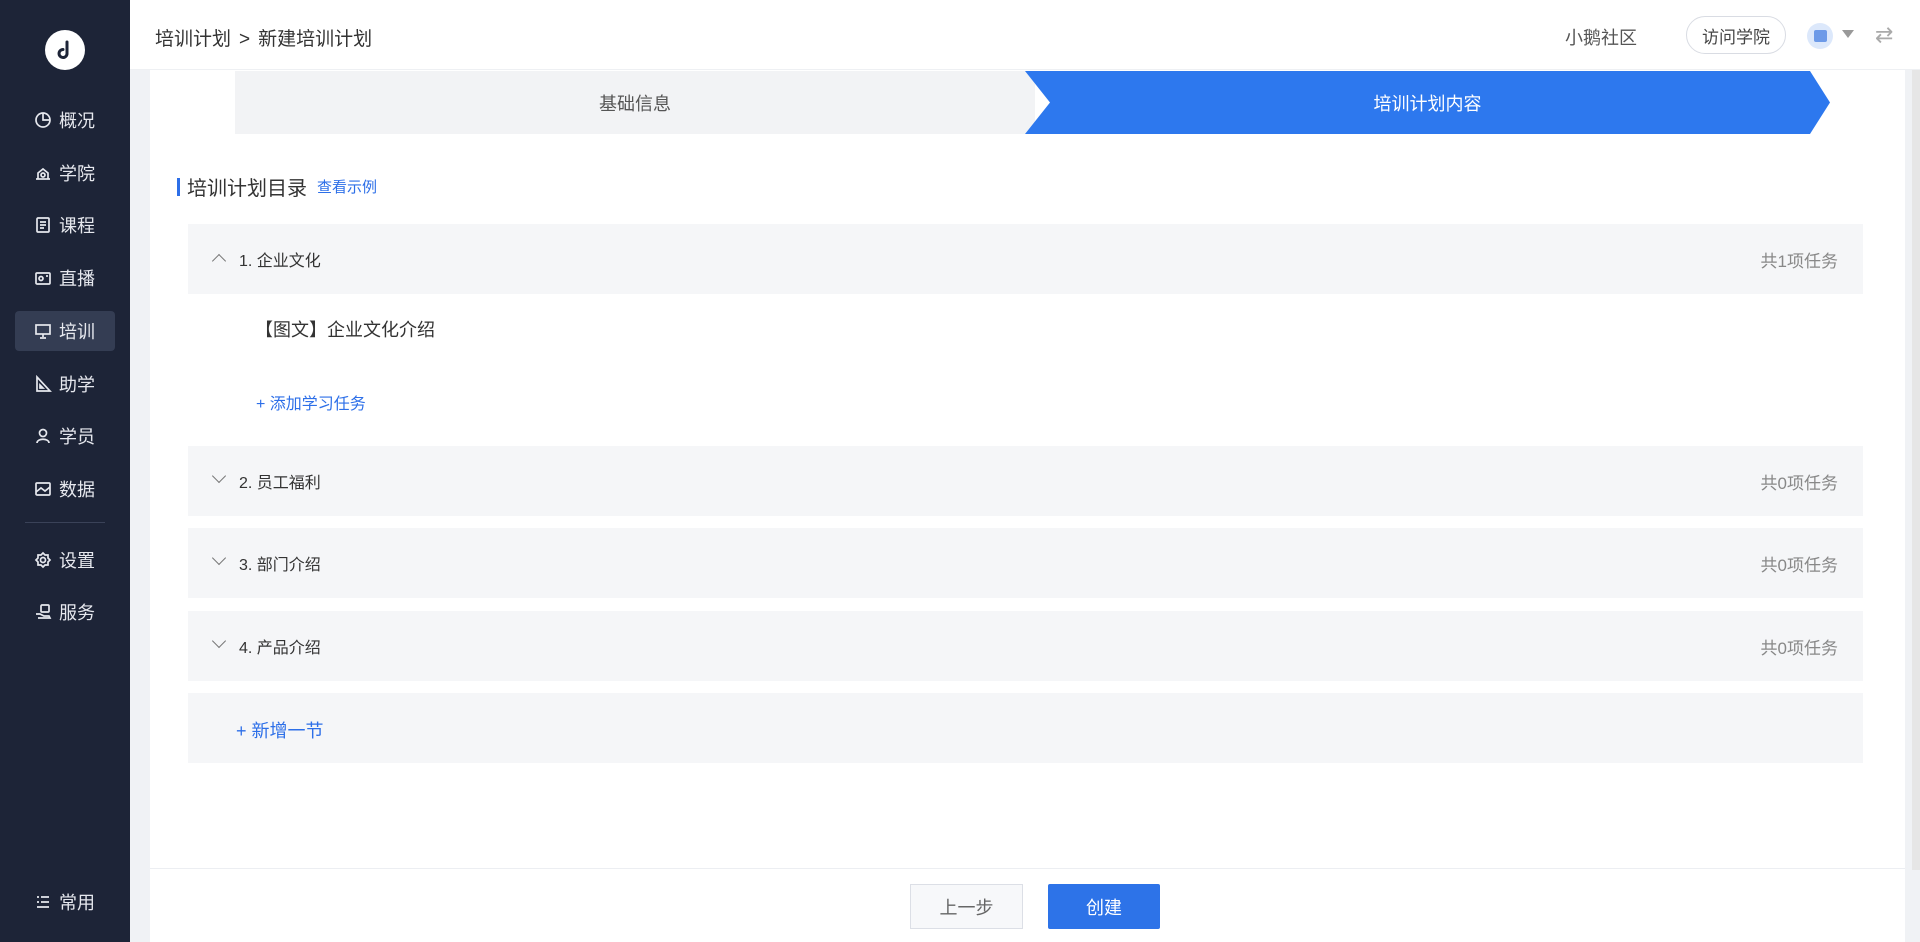  I want to click on view-example-link: 查看示例, so click(347, 186).